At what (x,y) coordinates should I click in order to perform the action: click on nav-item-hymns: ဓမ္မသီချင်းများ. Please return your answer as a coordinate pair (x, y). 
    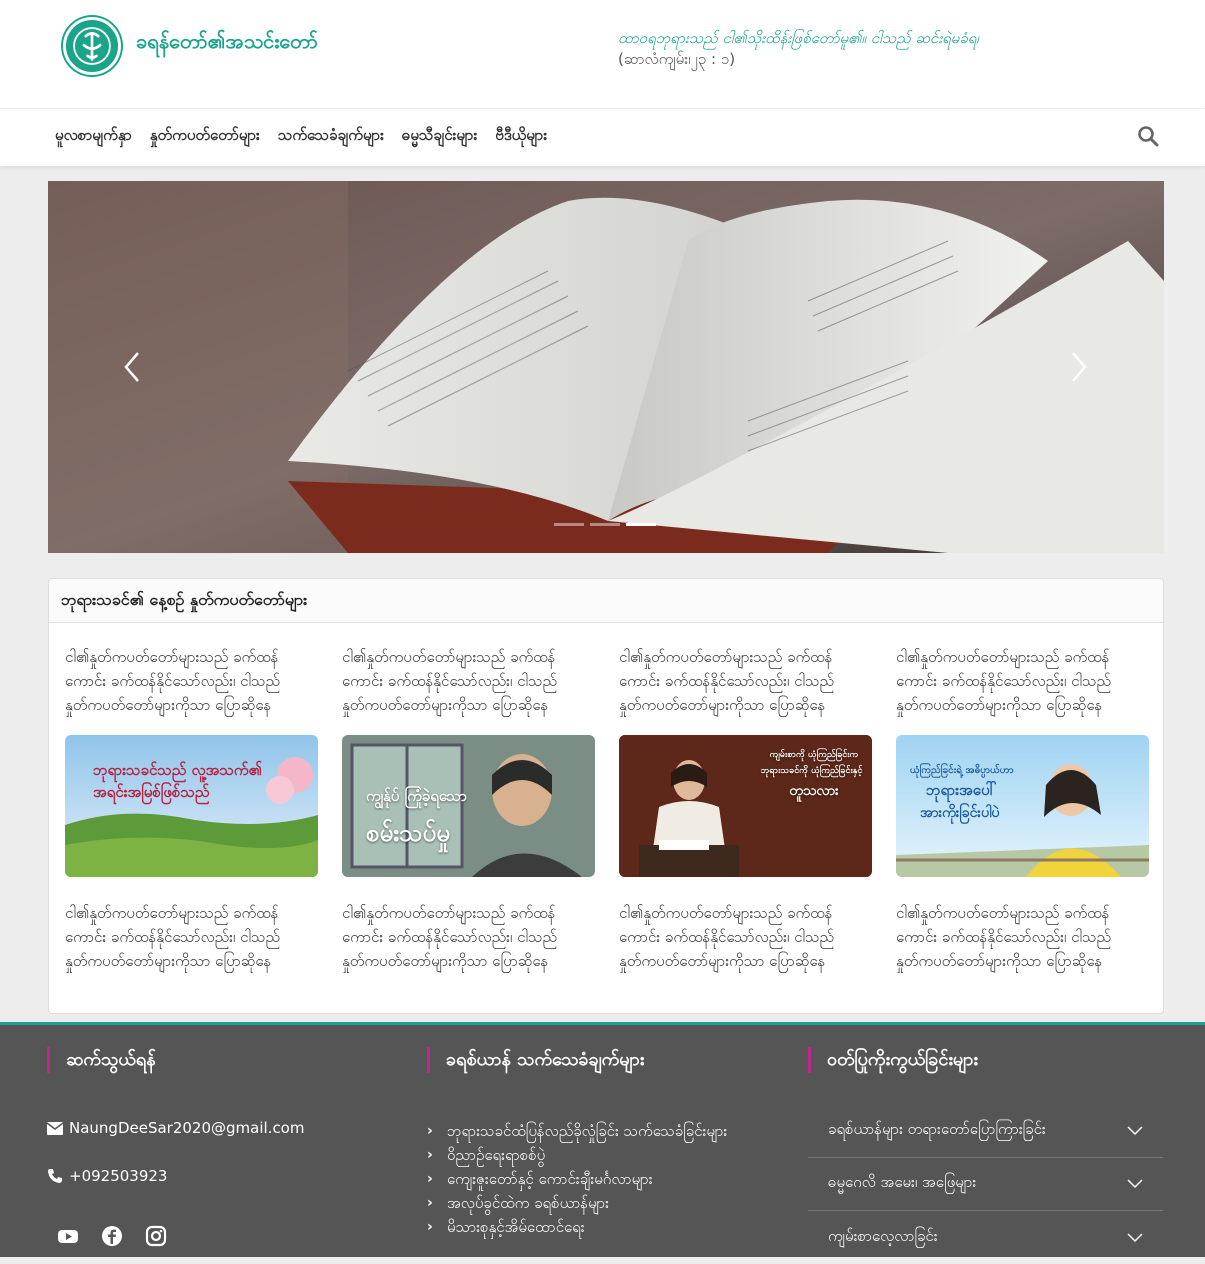
    Looking at the image, I should click on (439, 137).